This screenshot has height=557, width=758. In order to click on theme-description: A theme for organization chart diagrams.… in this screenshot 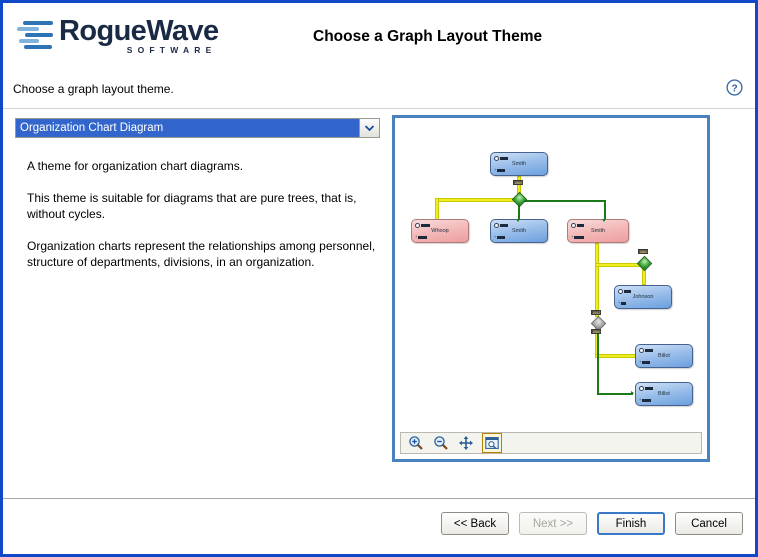, I will do `click(196, 214)`.